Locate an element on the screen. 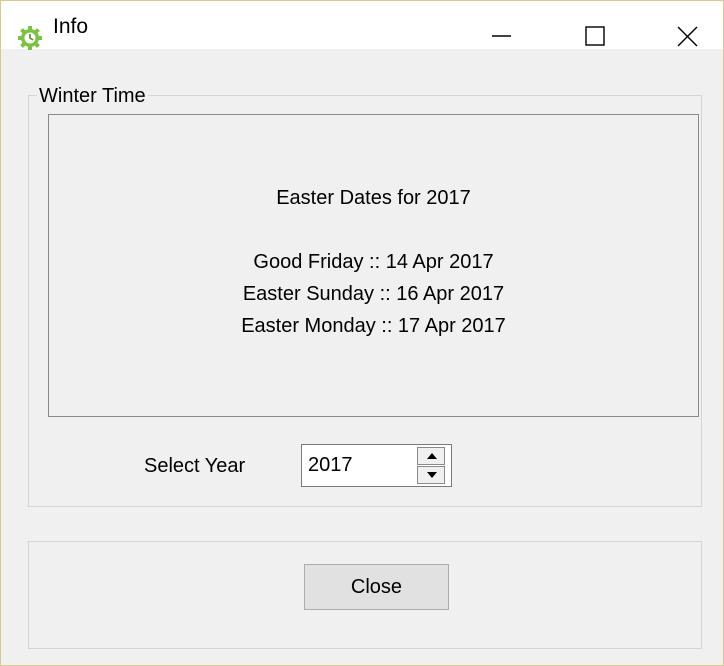 Image resolution: width=724 pixels, height=666 pixels. maximize-icon is located at coordinates (595, 36).